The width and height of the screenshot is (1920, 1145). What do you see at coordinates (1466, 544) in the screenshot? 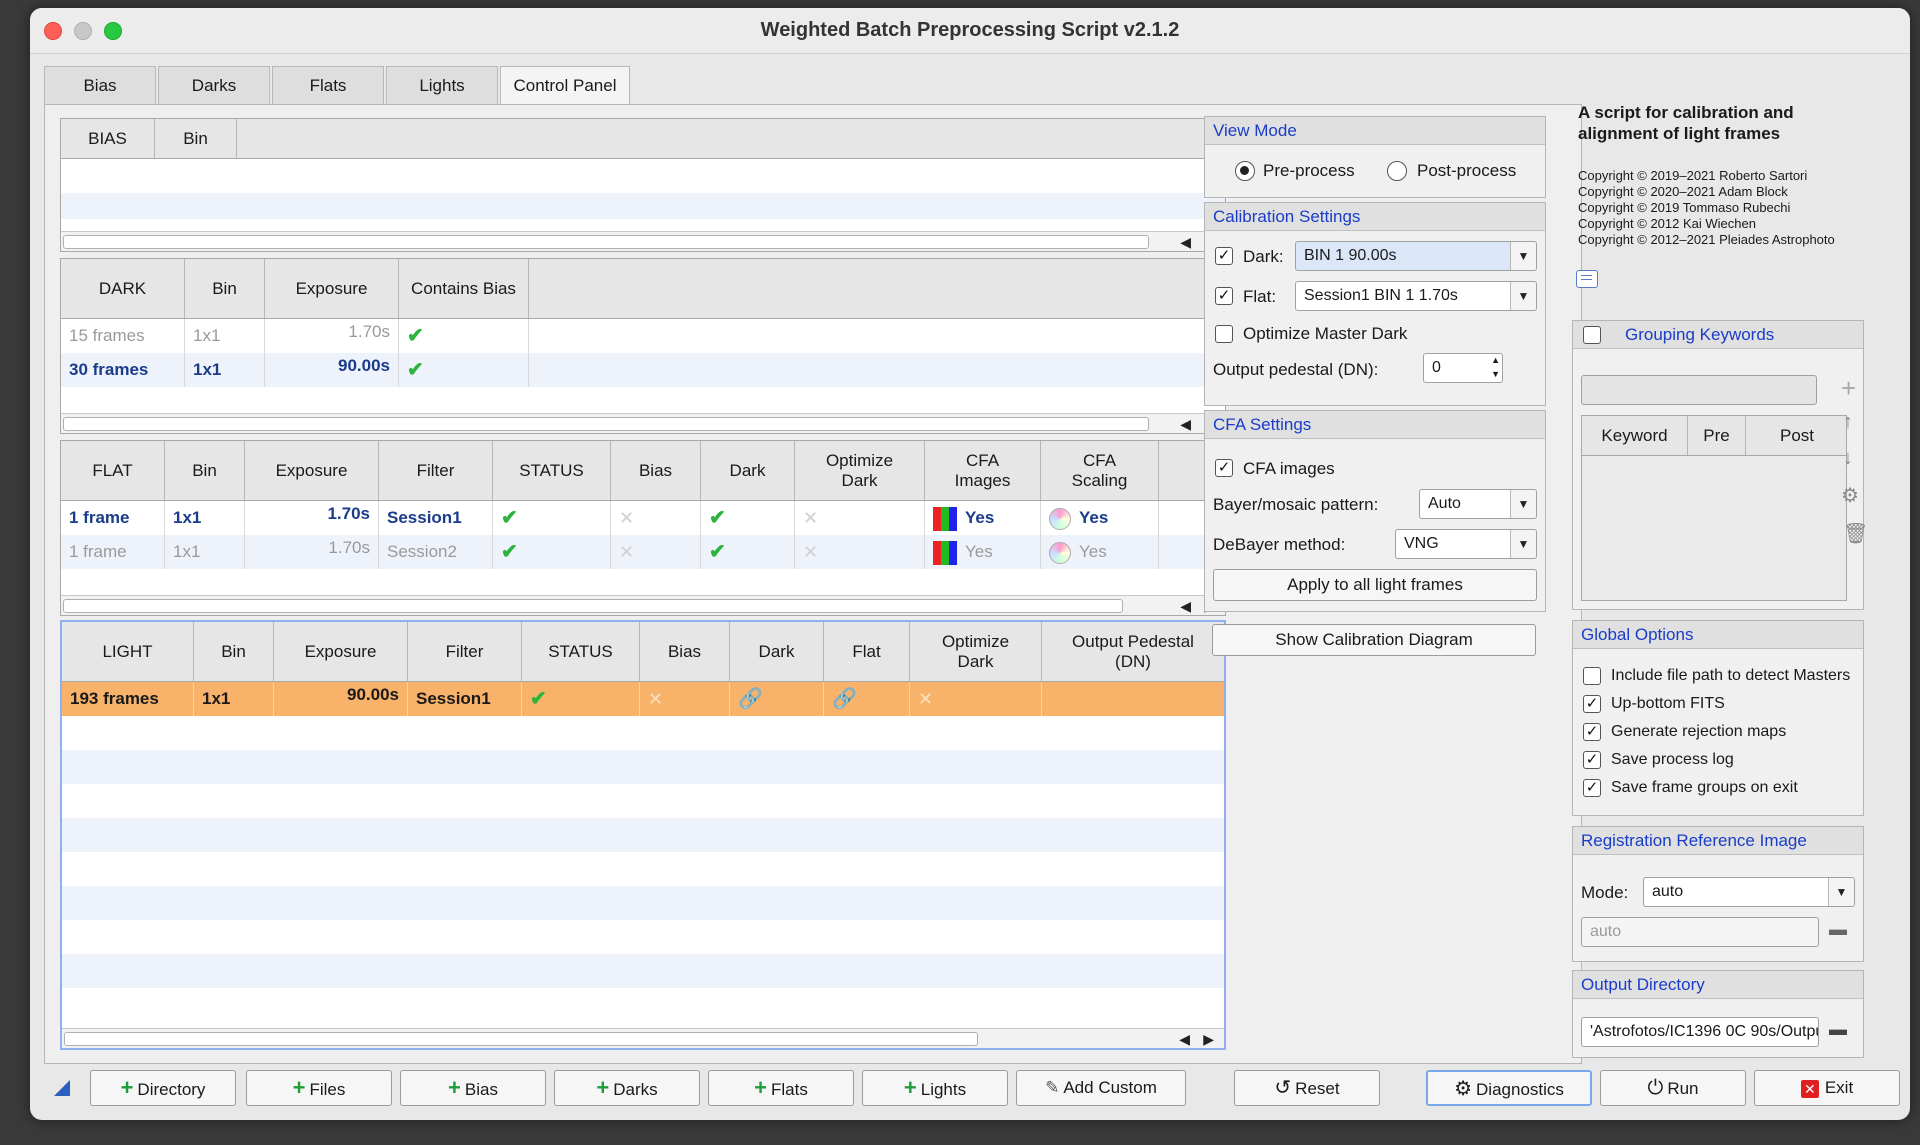
I see `debayer-method-select: VNG ▼` at bounding box center [1466, 544].